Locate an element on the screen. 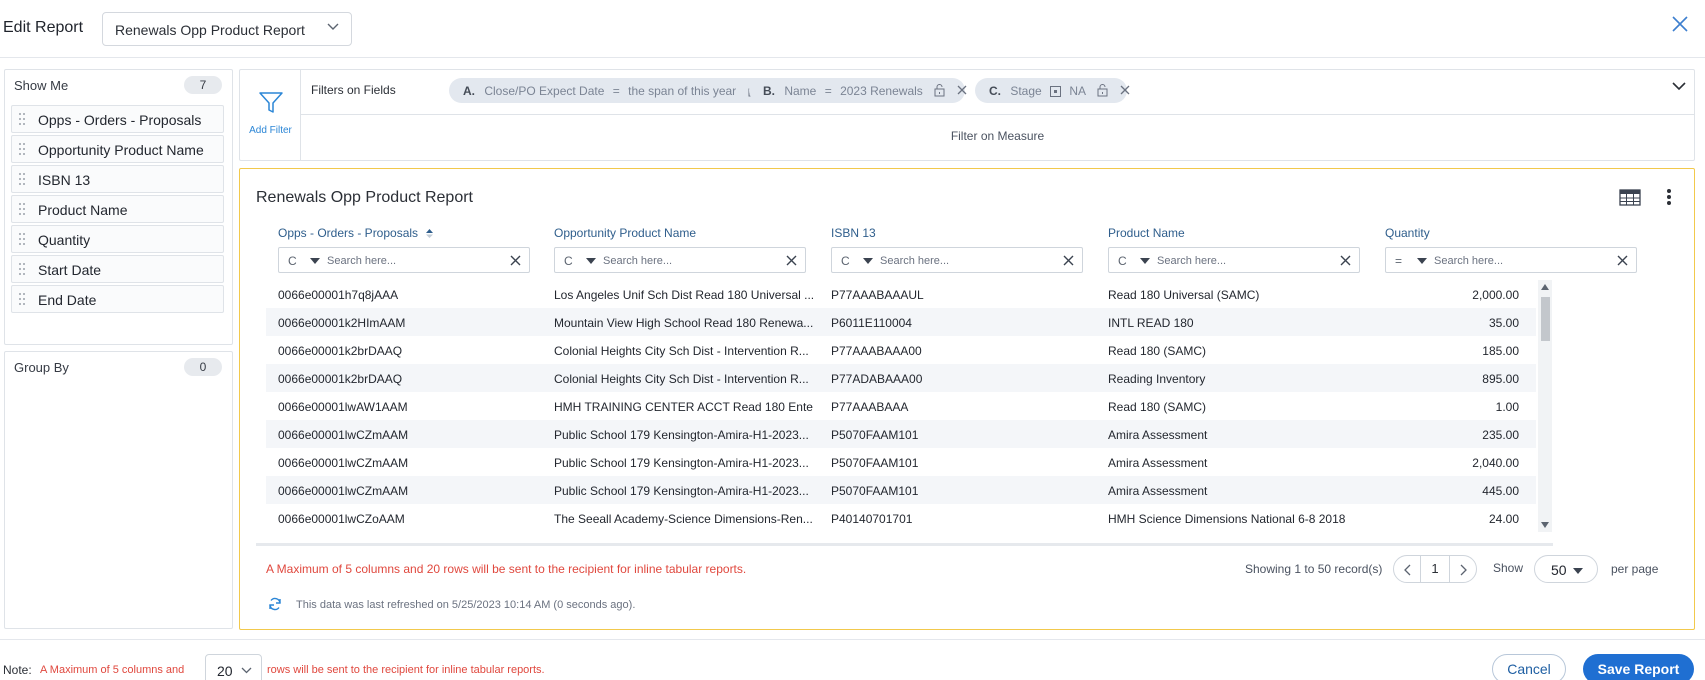 The image size is (1705, 680). cell-quantity: 445.00 is located at coordinates (1500, 491).